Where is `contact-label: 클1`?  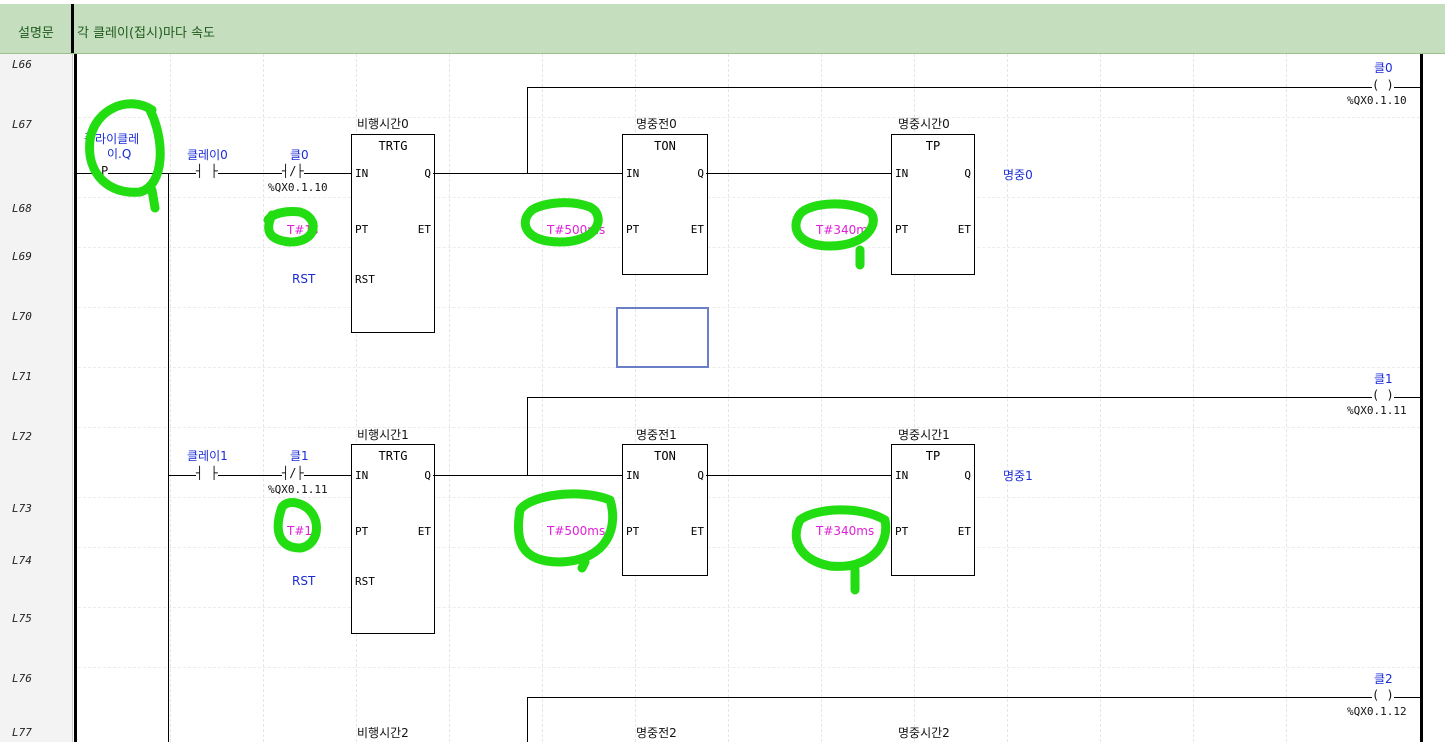
contact-label: 클1 is located at coordinates (299, 456).